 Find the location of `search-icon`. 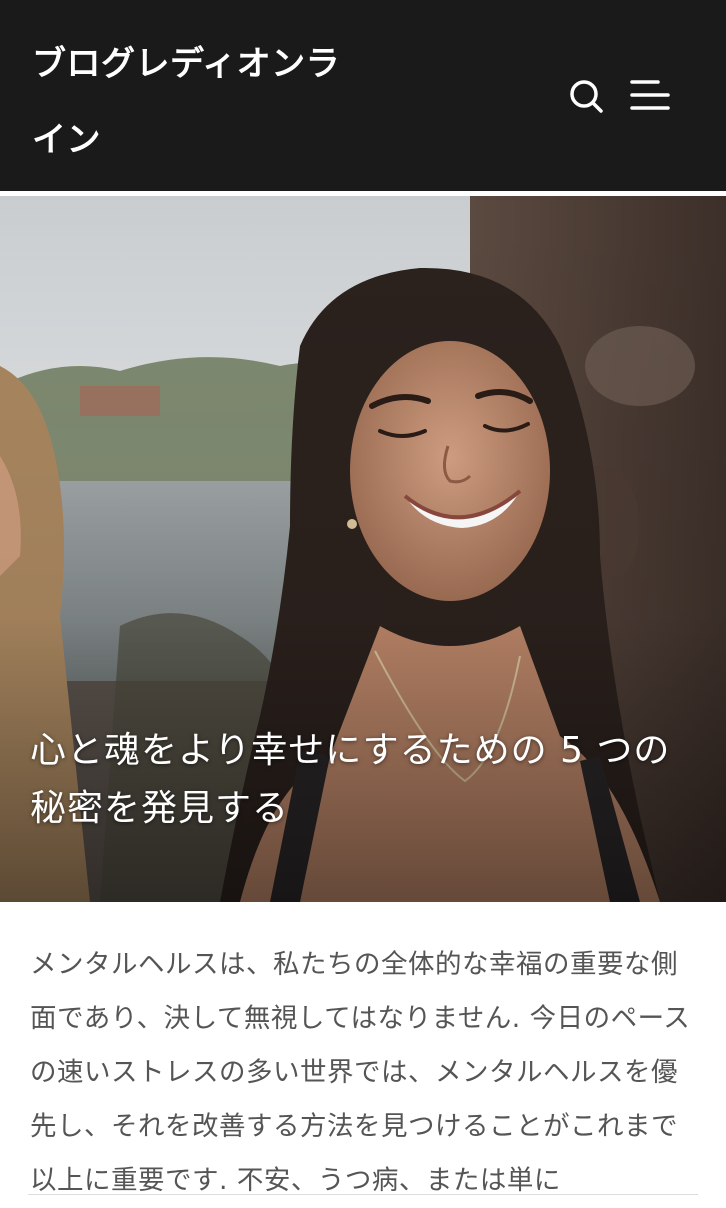

search-icon is located at coordinates (586, 96).